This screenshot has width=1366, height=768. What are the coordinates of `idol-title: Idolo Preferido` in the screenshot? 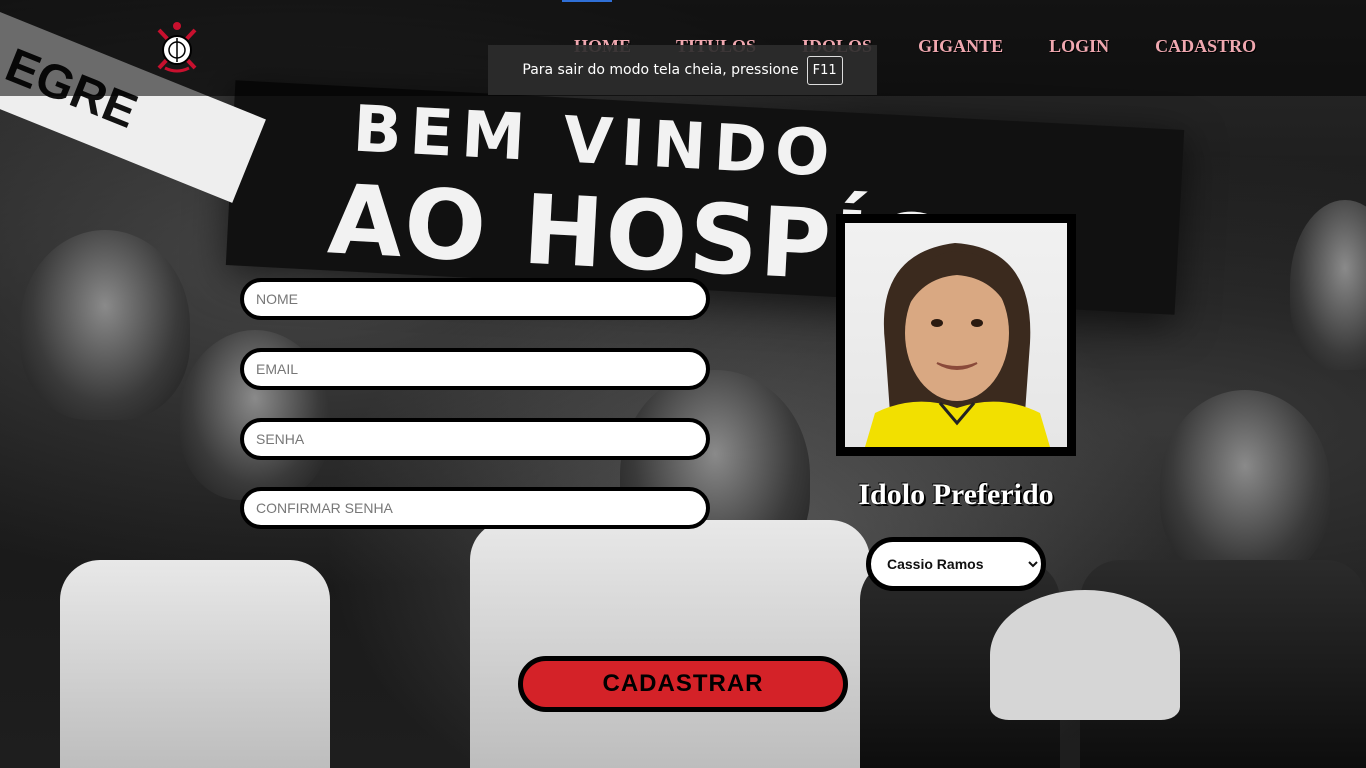 It's located at (956, 494).